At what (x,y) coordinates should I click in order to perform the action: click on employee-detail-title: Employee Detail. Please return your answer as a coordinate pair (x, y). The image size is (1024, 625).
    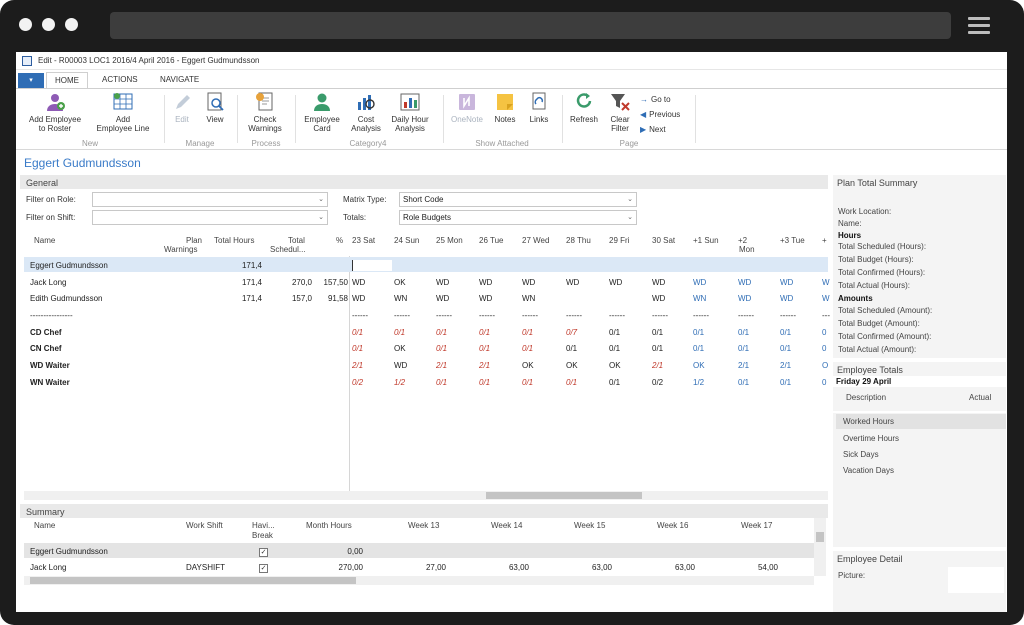
    Looking at the image, I should click on (870, 559).